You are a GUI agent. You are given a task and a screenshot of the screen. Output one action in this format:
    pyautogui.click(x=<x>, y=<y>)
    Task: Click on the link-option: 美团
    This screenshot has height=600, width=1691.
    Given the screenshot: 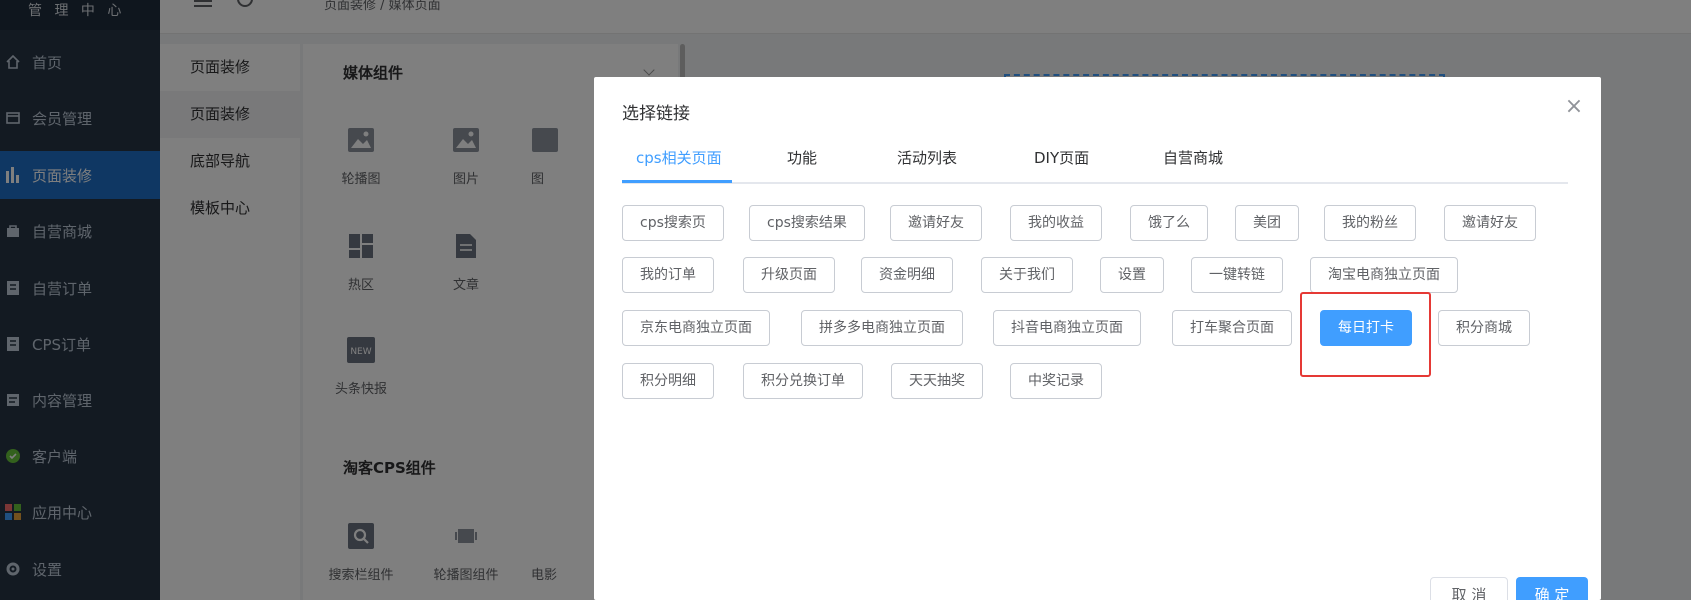 What is the action you would take?
    pyautogui.click(x=1267, y=223)
    